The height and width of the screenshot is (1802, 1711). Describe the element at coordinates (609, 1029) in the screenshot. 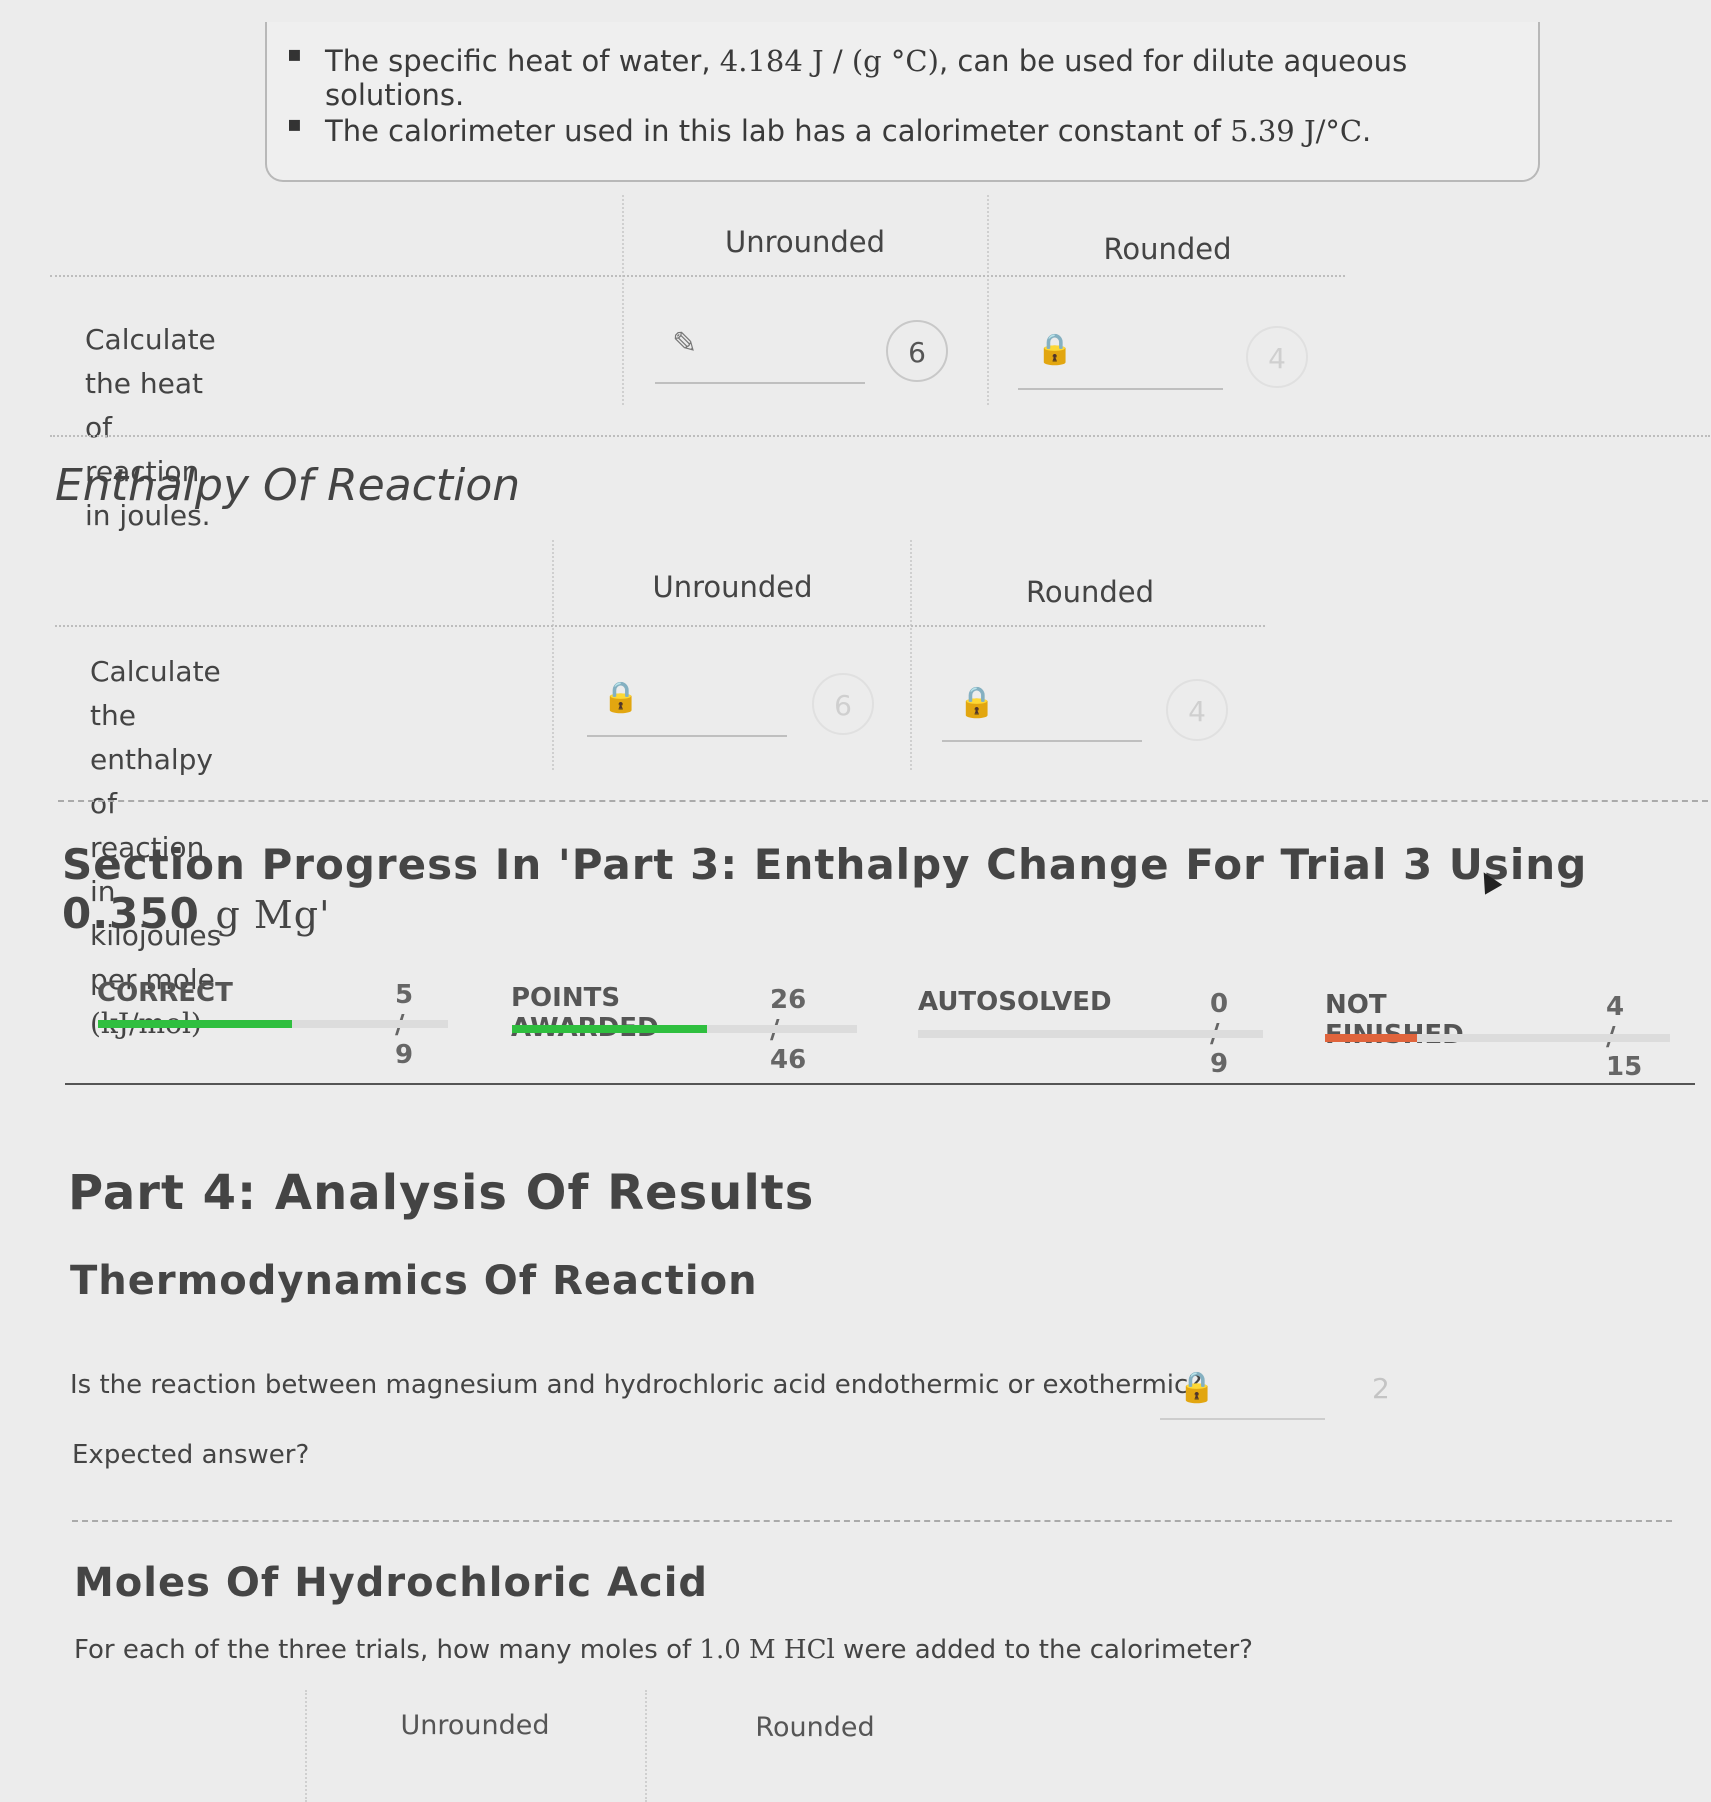

I see `stat-points-fill` at that location.